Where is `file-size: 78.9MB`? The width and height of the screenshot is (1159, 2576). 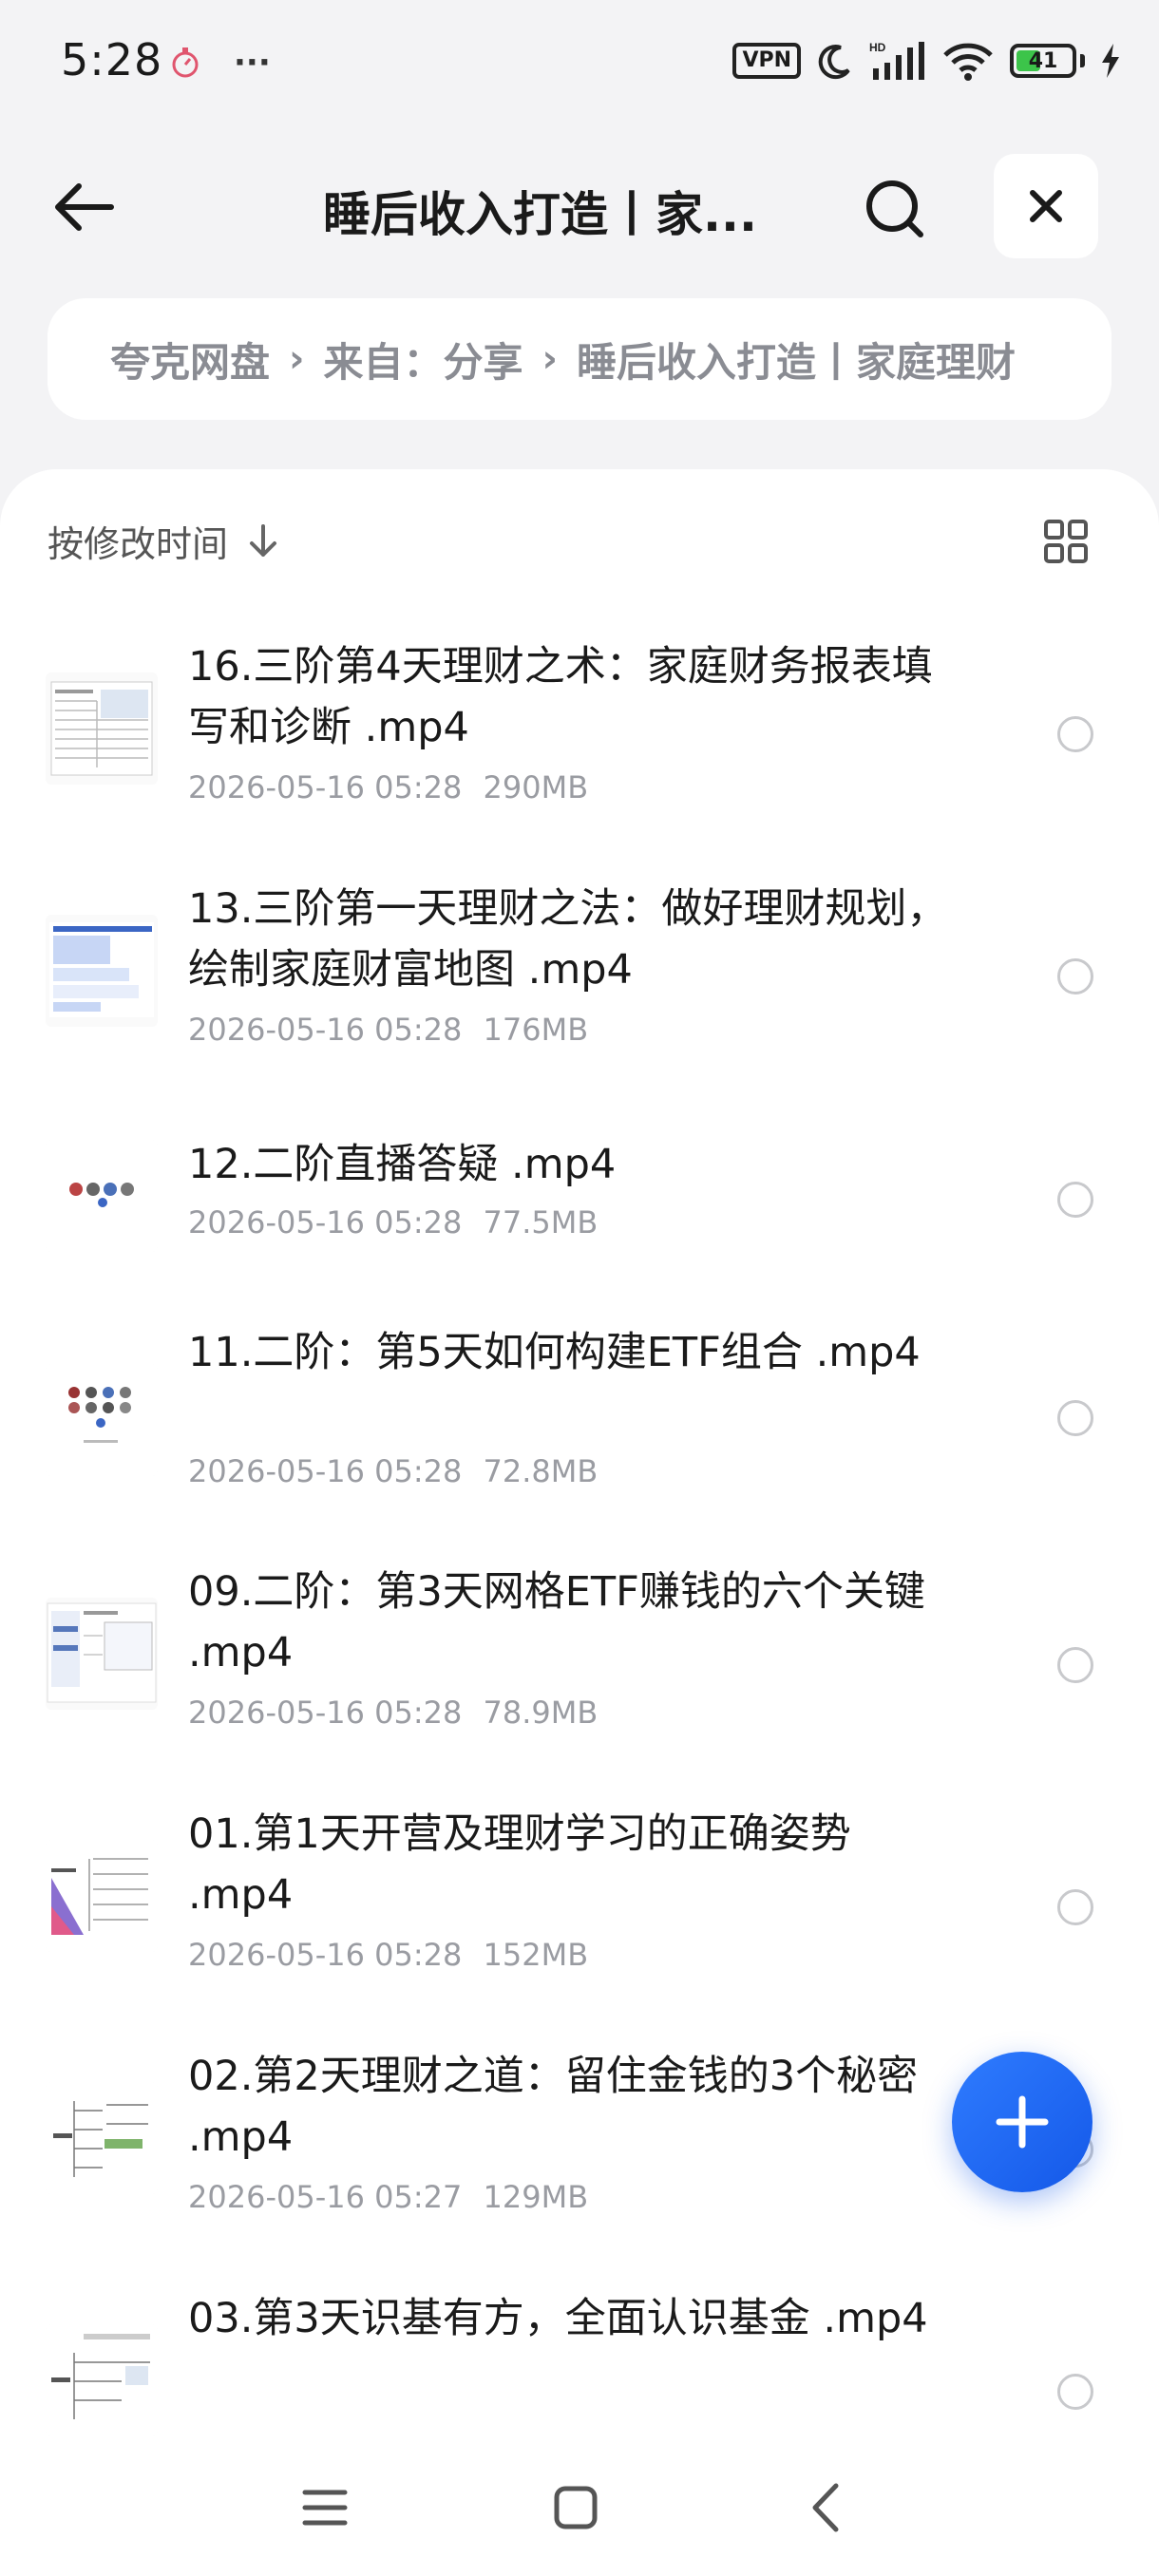
file-size: 78.9MB is located at coordinates (540, 1713).